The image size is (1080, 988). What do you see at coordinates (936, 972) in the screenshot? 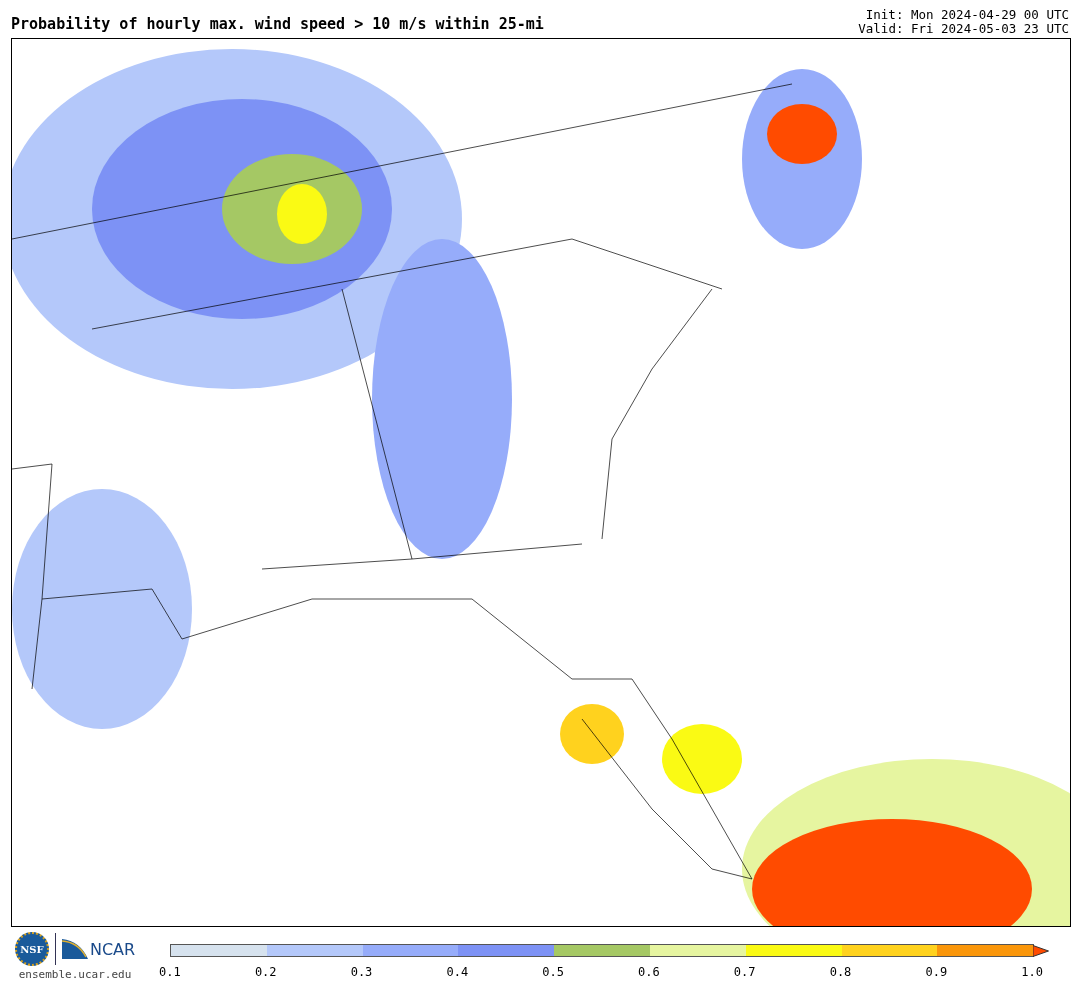
I see `tick-label: 0.9` at bounding box center [936, 972].